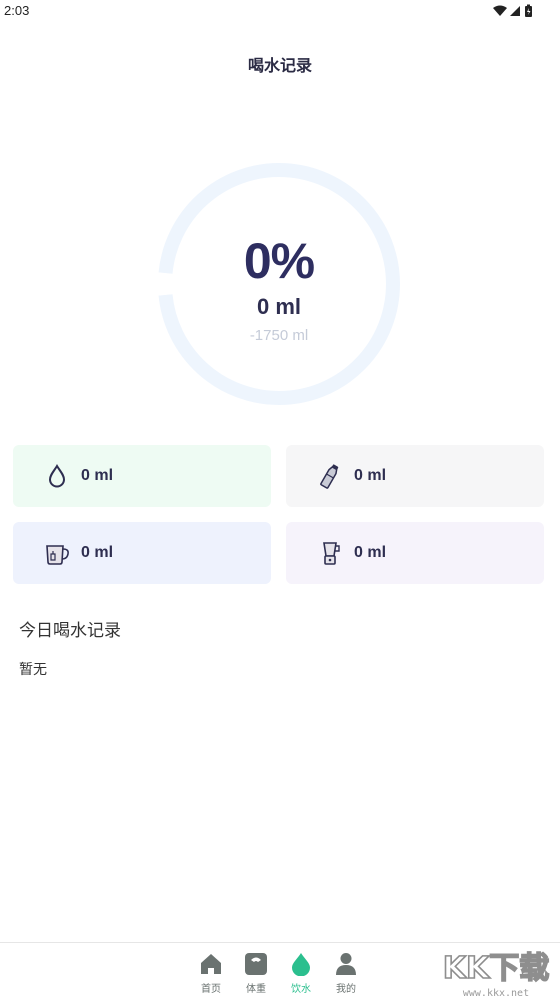  I want to click on watermark-logo: KK下载, so click(496, 968).